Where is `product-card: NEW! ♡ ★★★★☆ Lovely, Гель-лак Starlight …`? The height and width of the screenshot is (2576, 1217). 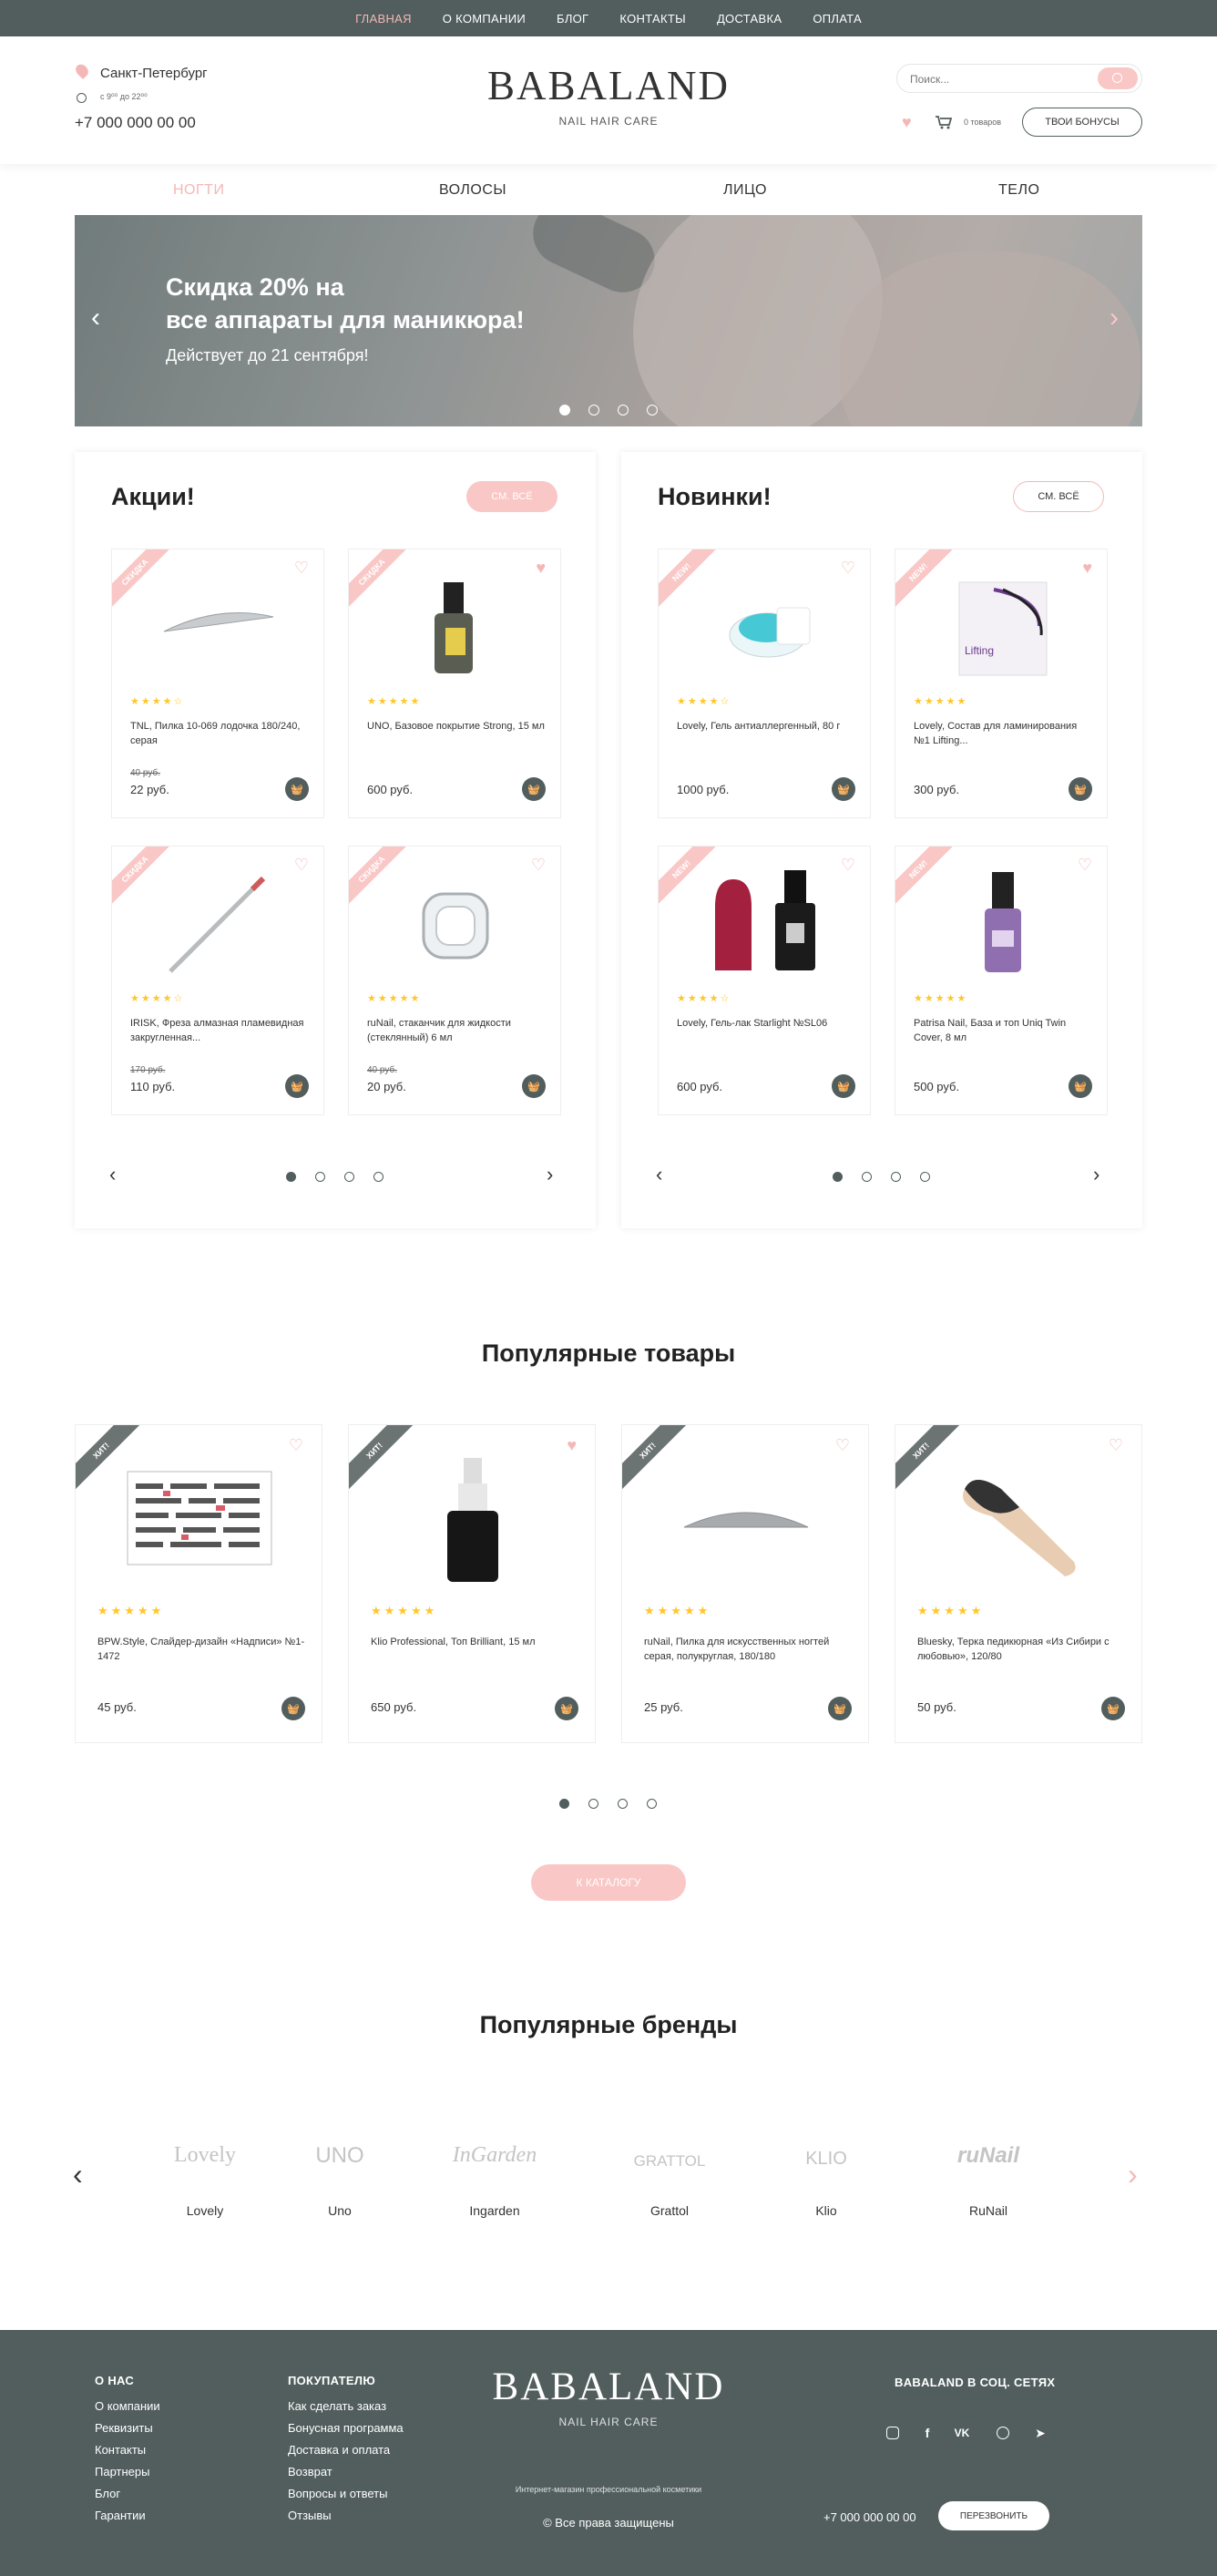
product-card: NEW! ♡ ★★★★☆ Lovely, Гель-лак Starlight … is located at coordinates (764, 981).